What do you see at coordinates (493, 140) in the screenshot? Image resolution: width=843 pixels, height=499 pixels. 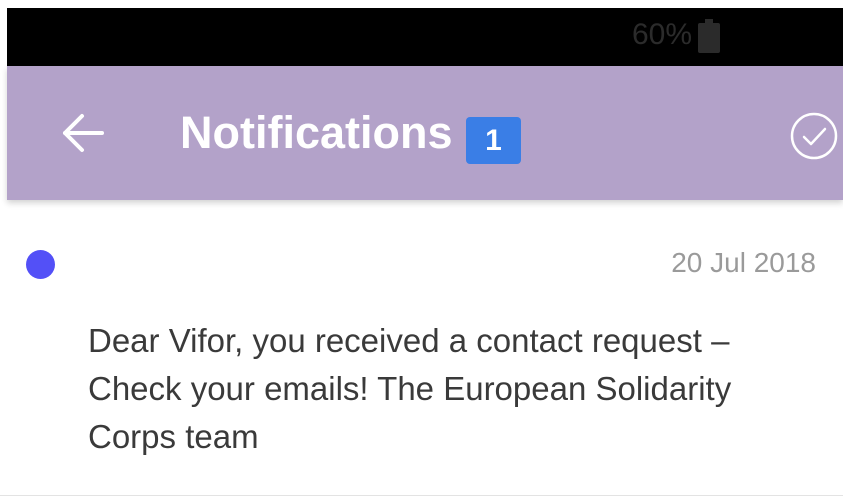 I see `unread-count-badge: 1` at bounding box center [493, 140].